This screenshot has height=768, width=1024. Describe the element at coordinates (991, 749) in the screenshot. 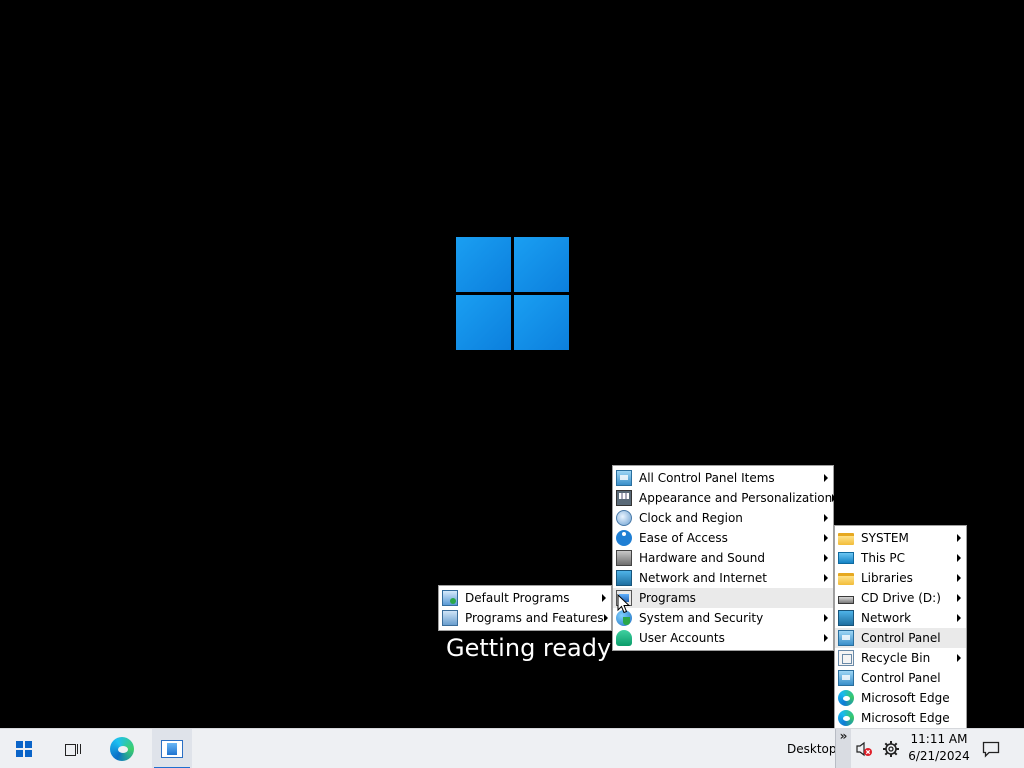

I see `notifications-icon` at that location.